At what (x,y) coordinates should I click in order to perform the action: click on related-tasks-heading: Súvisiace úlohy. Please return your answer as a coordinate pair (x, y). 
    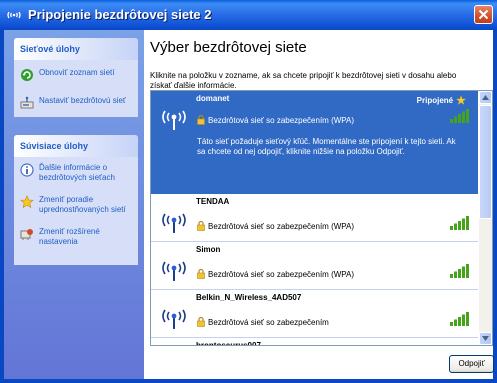
    Looking at the image, I should click on (76, 146).